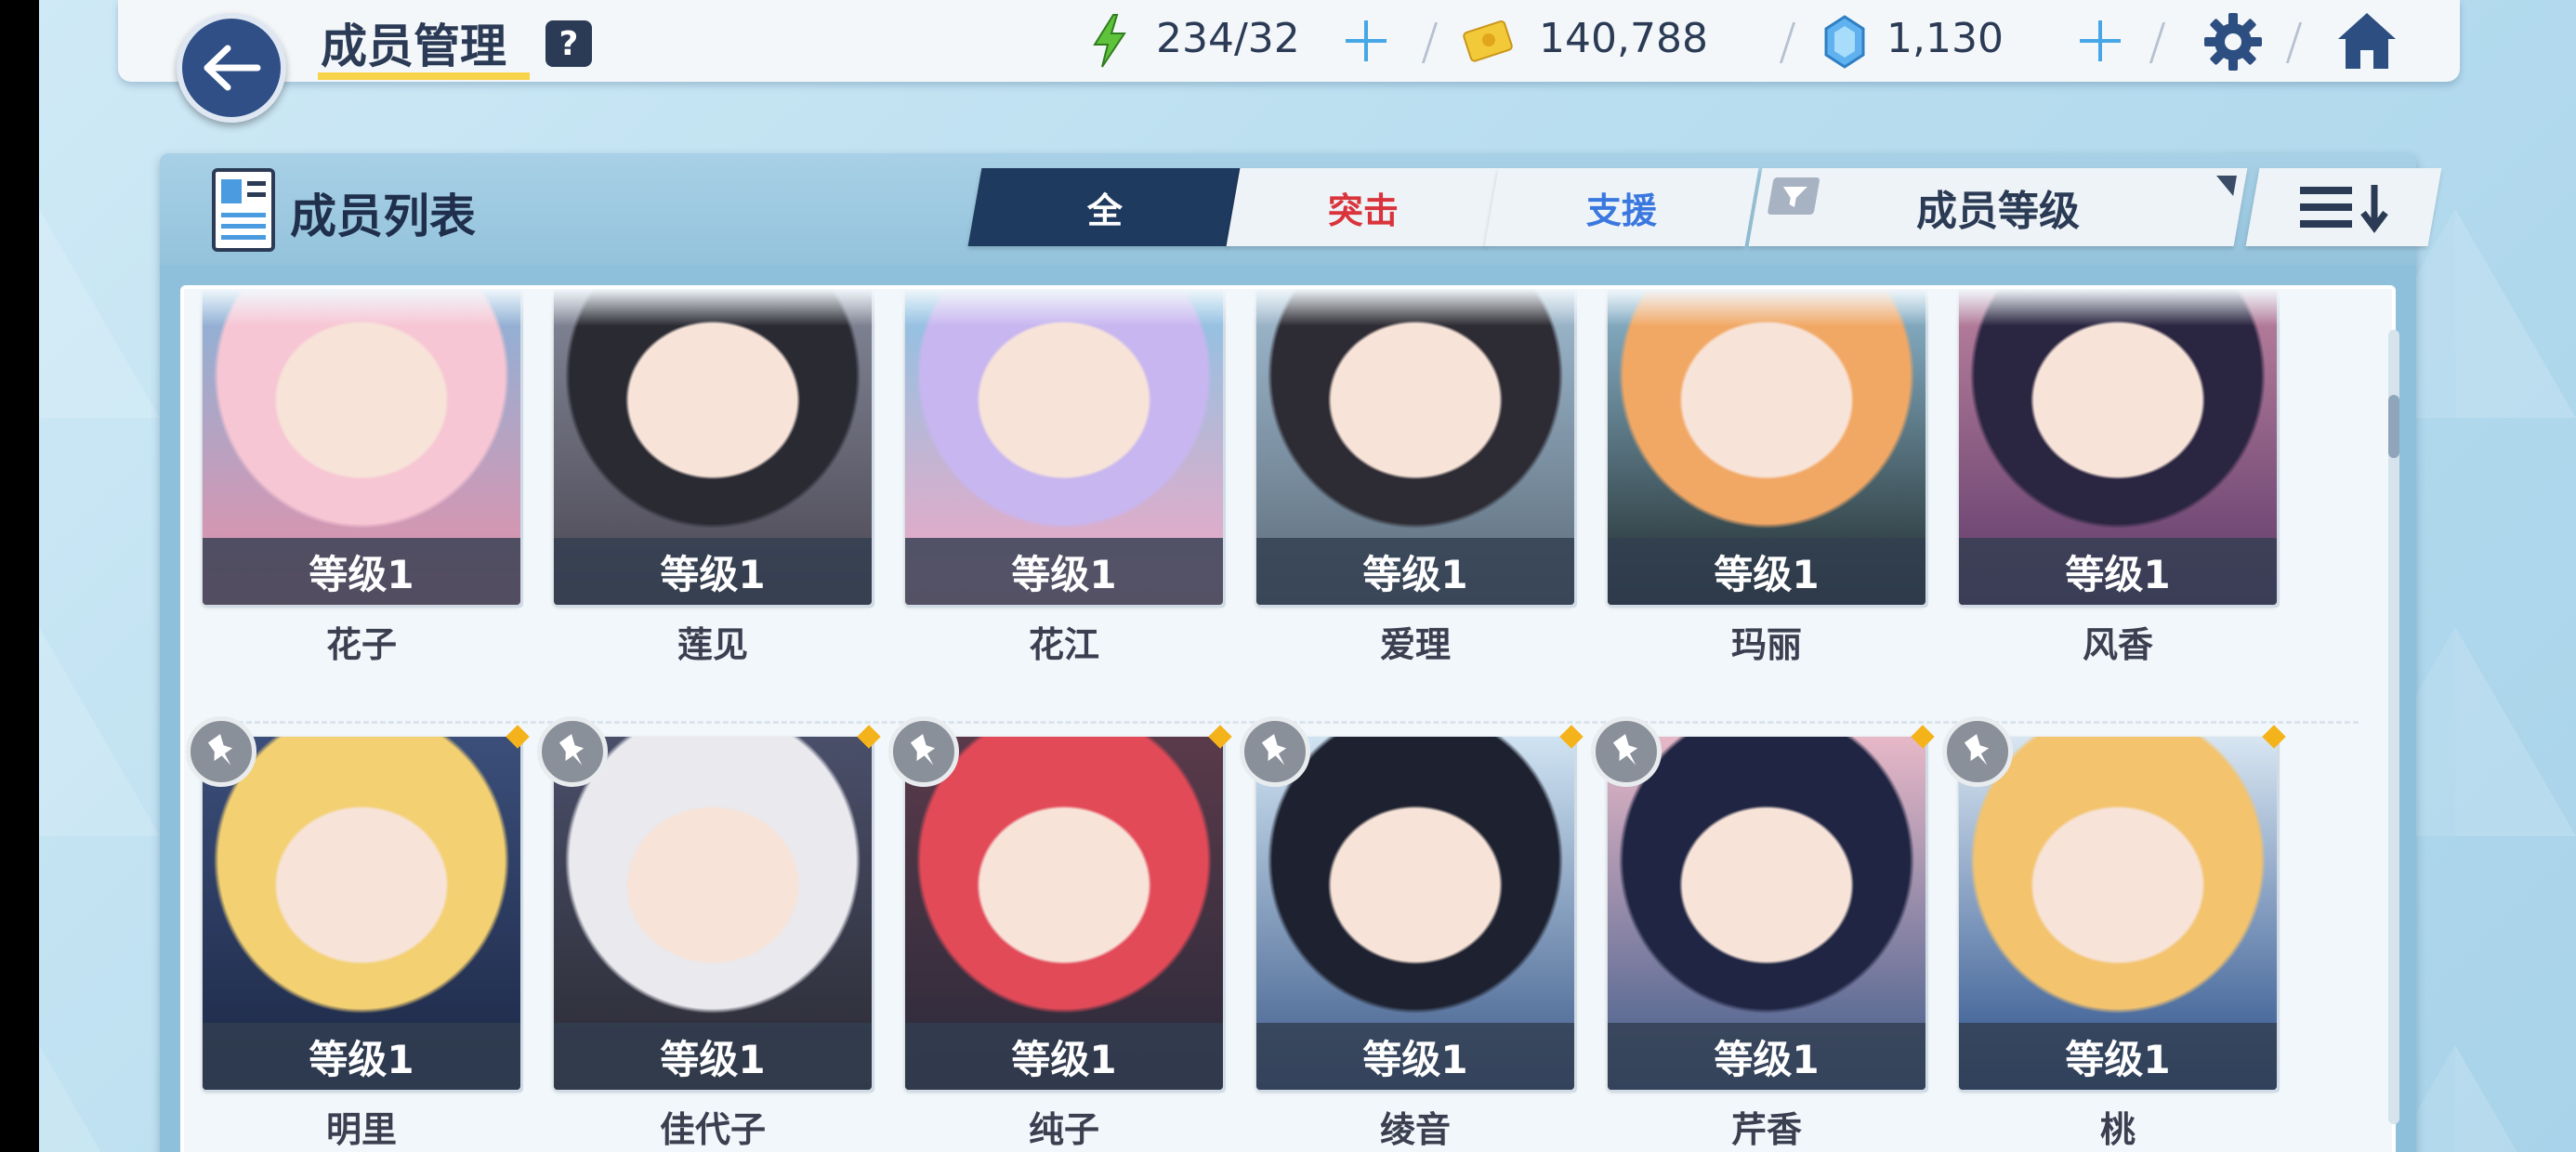 Image resolution: width=2576 pixels, height=1152 pixels. Describe the element at coordinates (2393, 727) in the screenshot. I see `scrollbar-track` at that location.